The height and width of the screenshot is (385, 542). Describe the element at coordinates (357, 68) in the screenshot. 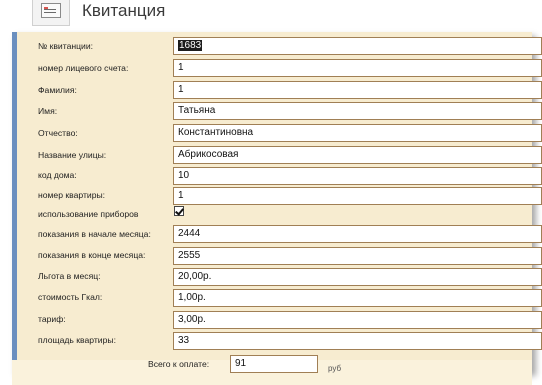

I see `account-number-field: 1` at that location.